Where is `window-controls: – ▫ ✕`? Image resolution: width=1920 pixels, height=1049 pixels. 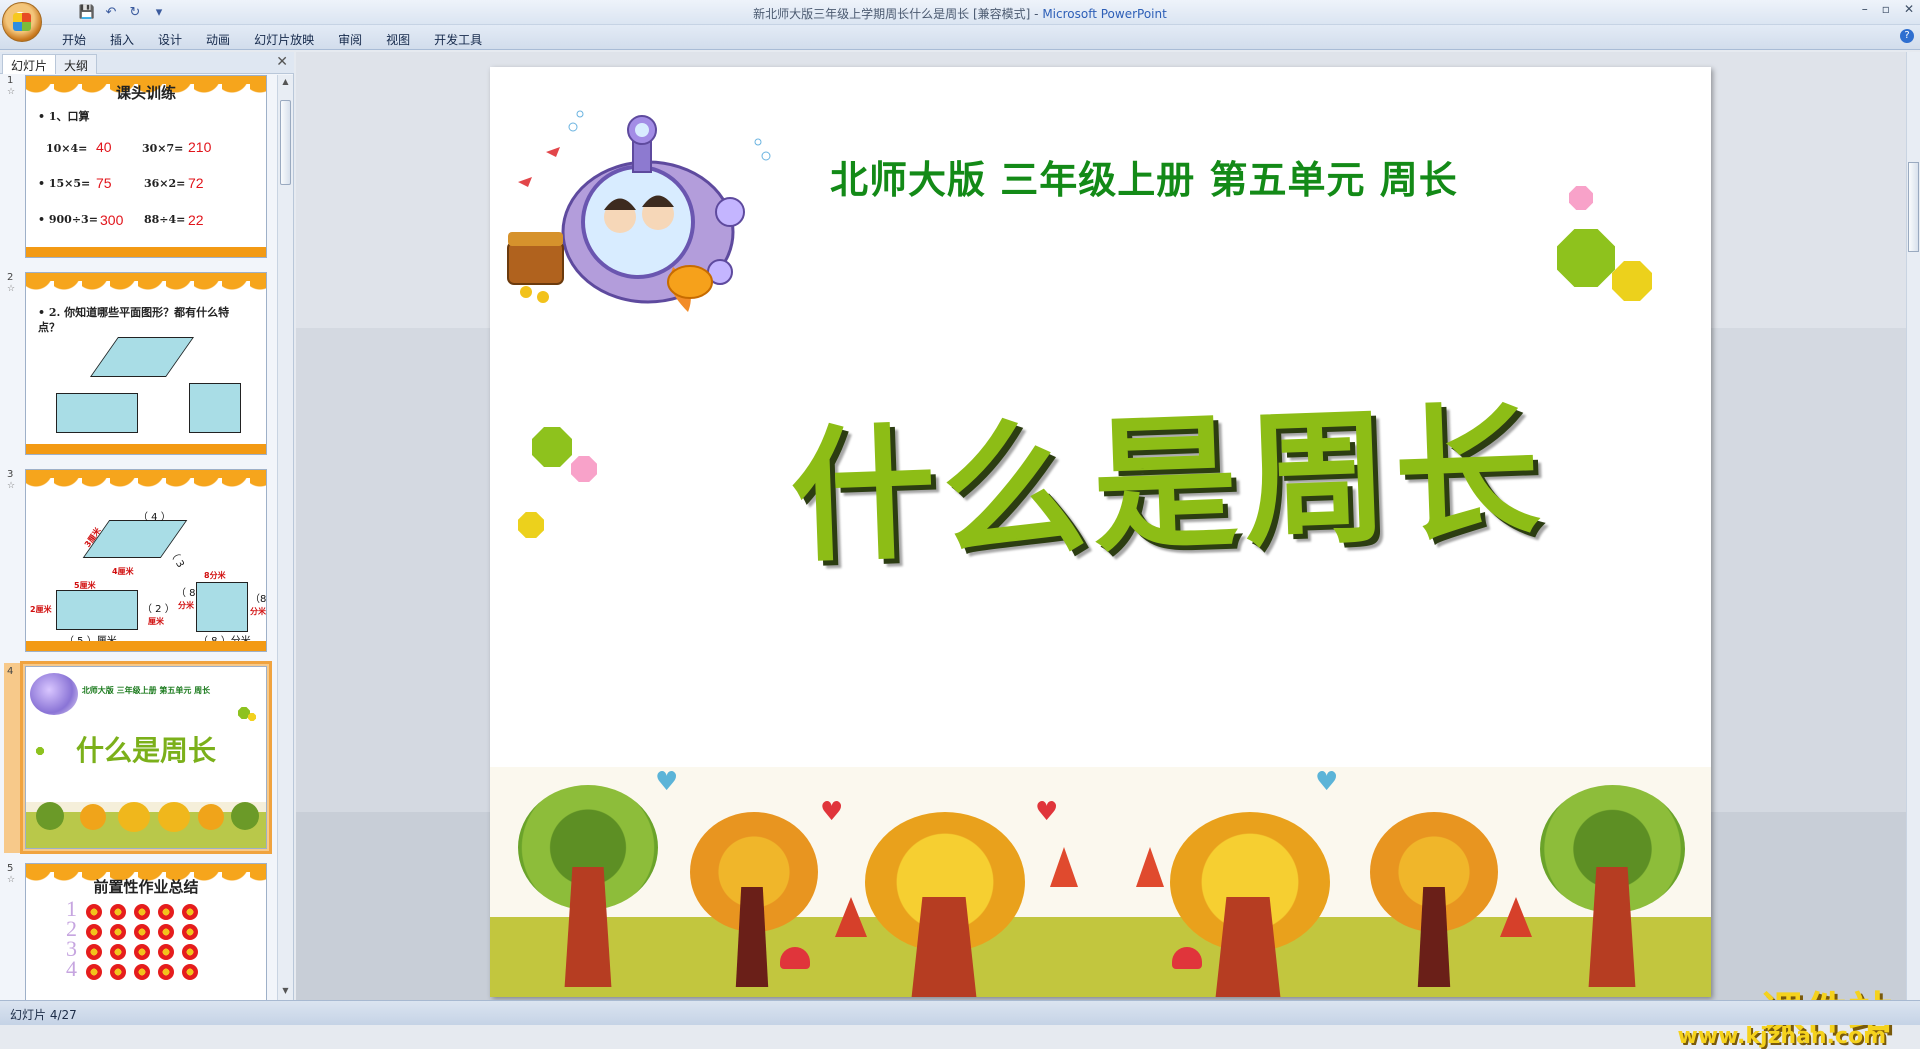 window-controls: – ▫ ✕ is located at coordinates (1888, 9).